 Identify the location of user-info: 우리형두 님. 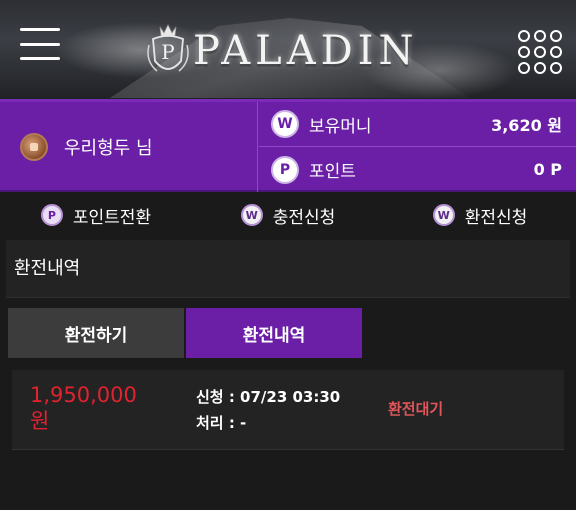
(129, 147).